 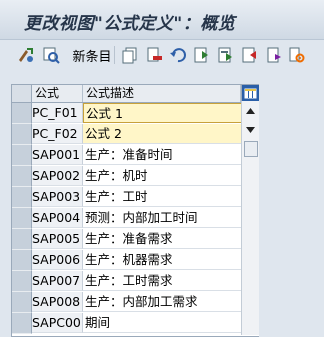 I want to click on new-entries-button: 新条目, so click(x=92, y=55).